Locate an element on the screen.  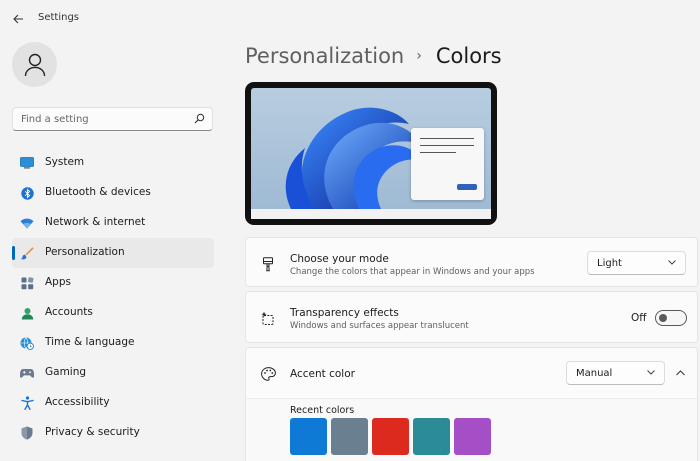
search-input is located at coordinates (106, 119).